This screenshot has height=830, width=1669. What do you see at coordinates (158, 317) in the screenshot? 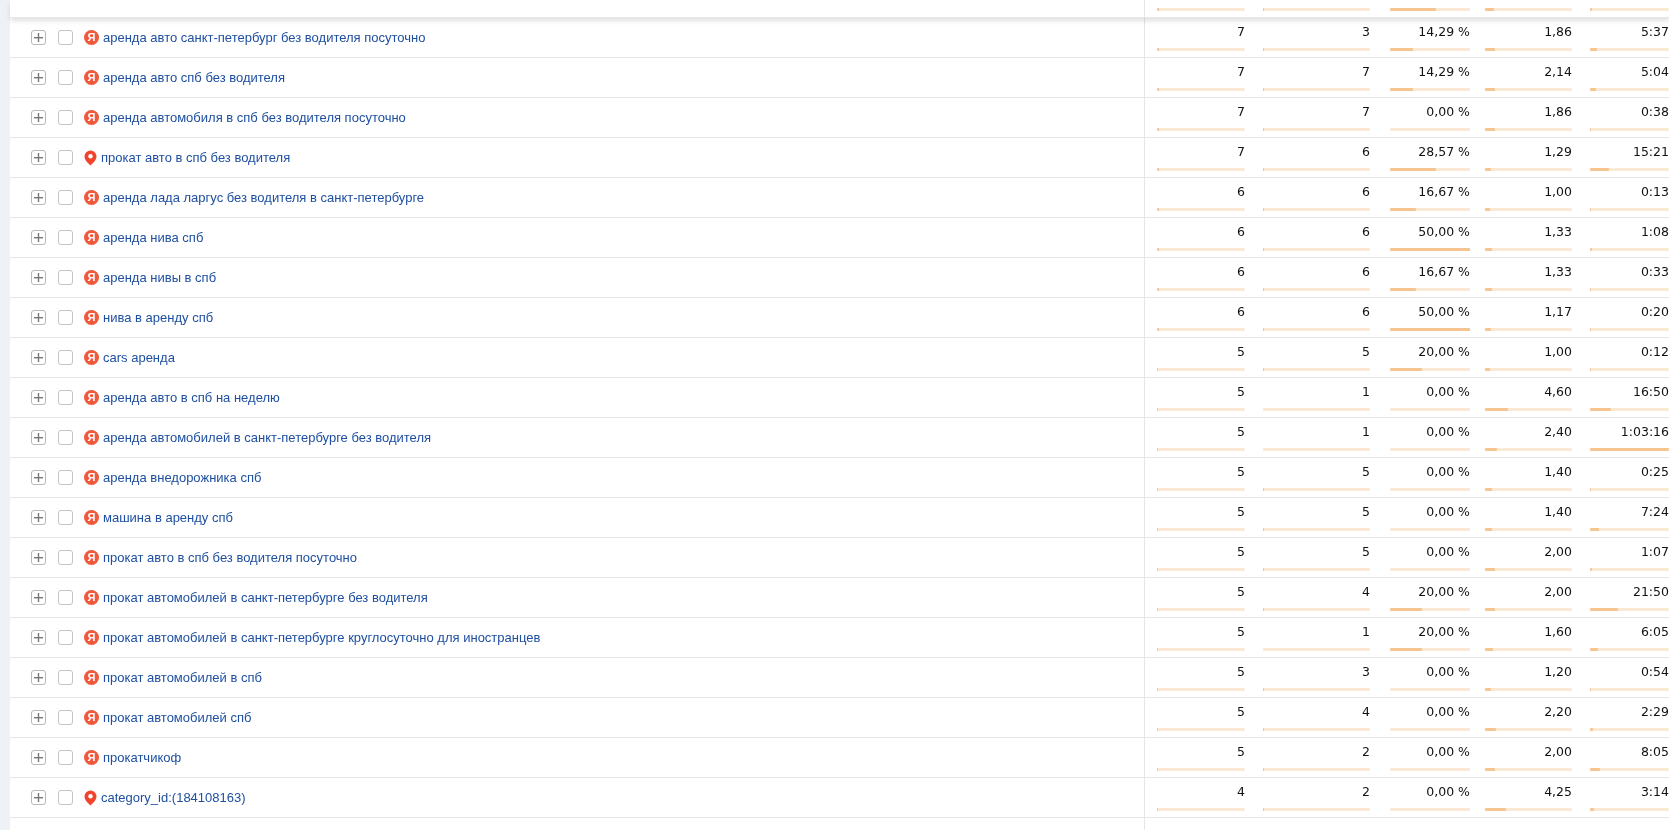
I see `query-link: нива в аренду спб` at bounding box center [158, 317].